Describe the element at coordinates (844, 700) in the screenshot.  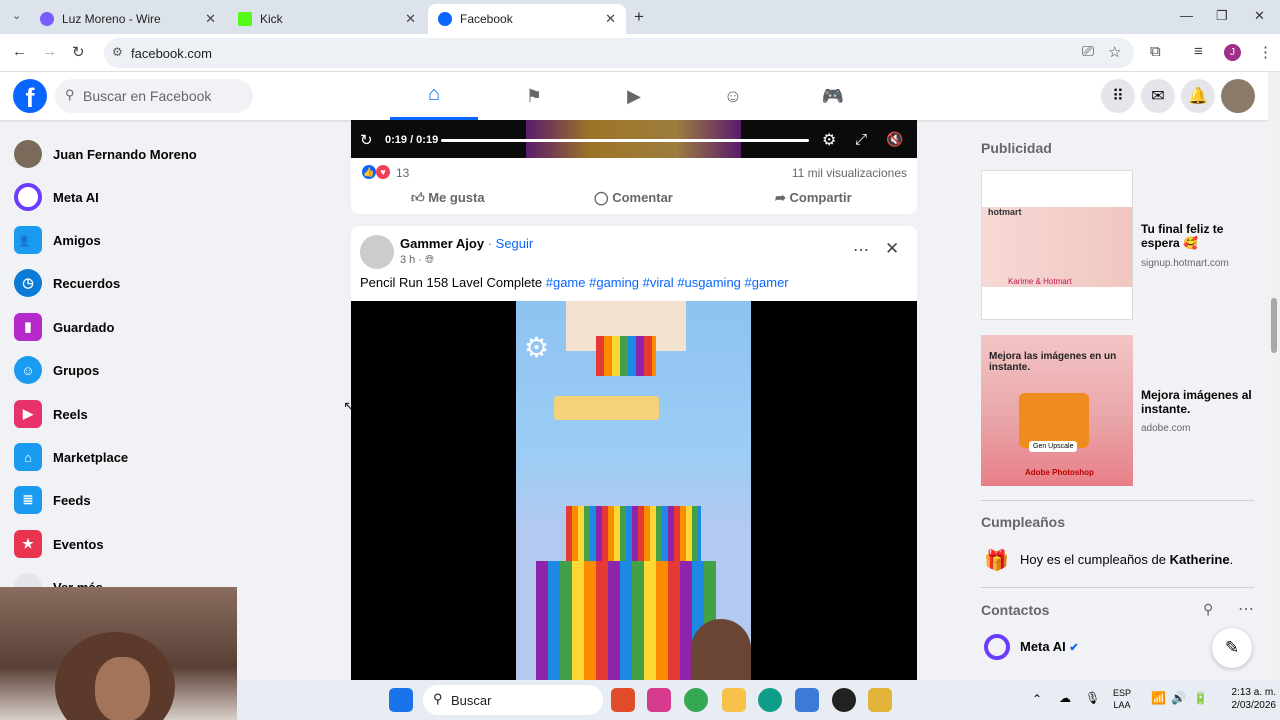
I see `app-icon` at that location.